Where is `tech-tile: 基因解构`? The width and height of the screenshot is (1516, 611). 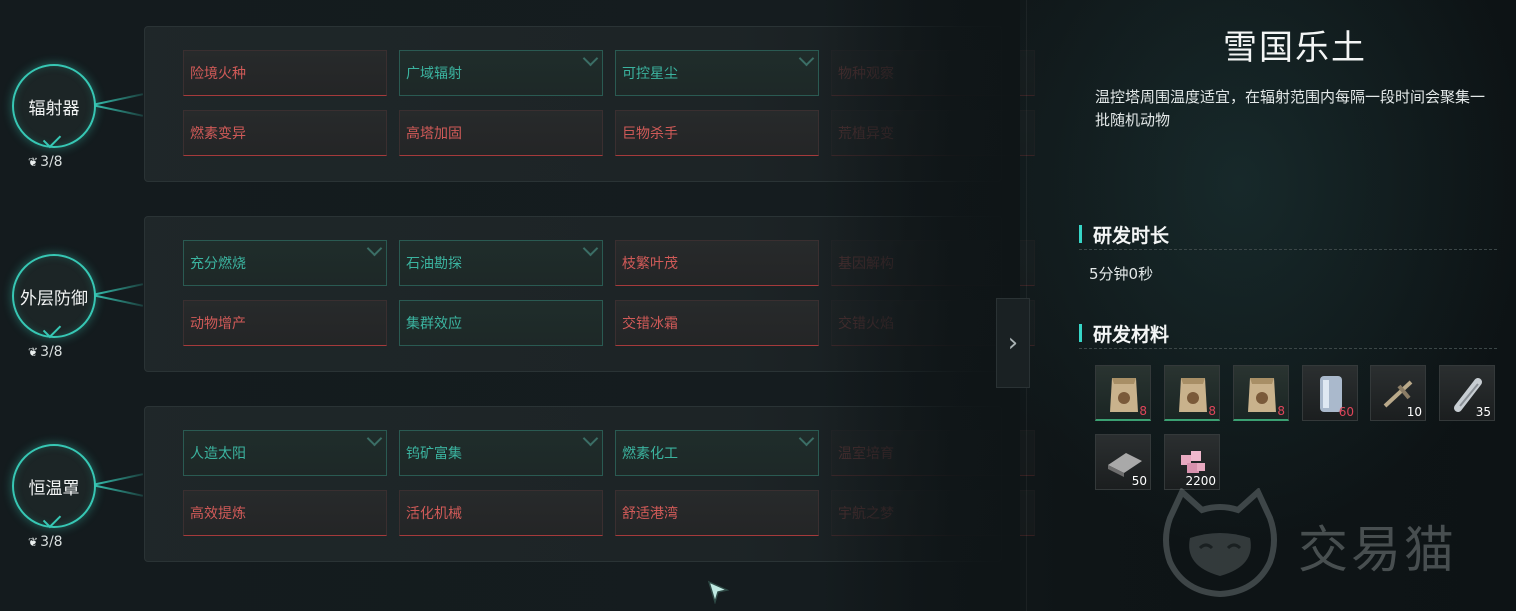
tech-tile: 基因解构 is located at coordinates (933, 263).